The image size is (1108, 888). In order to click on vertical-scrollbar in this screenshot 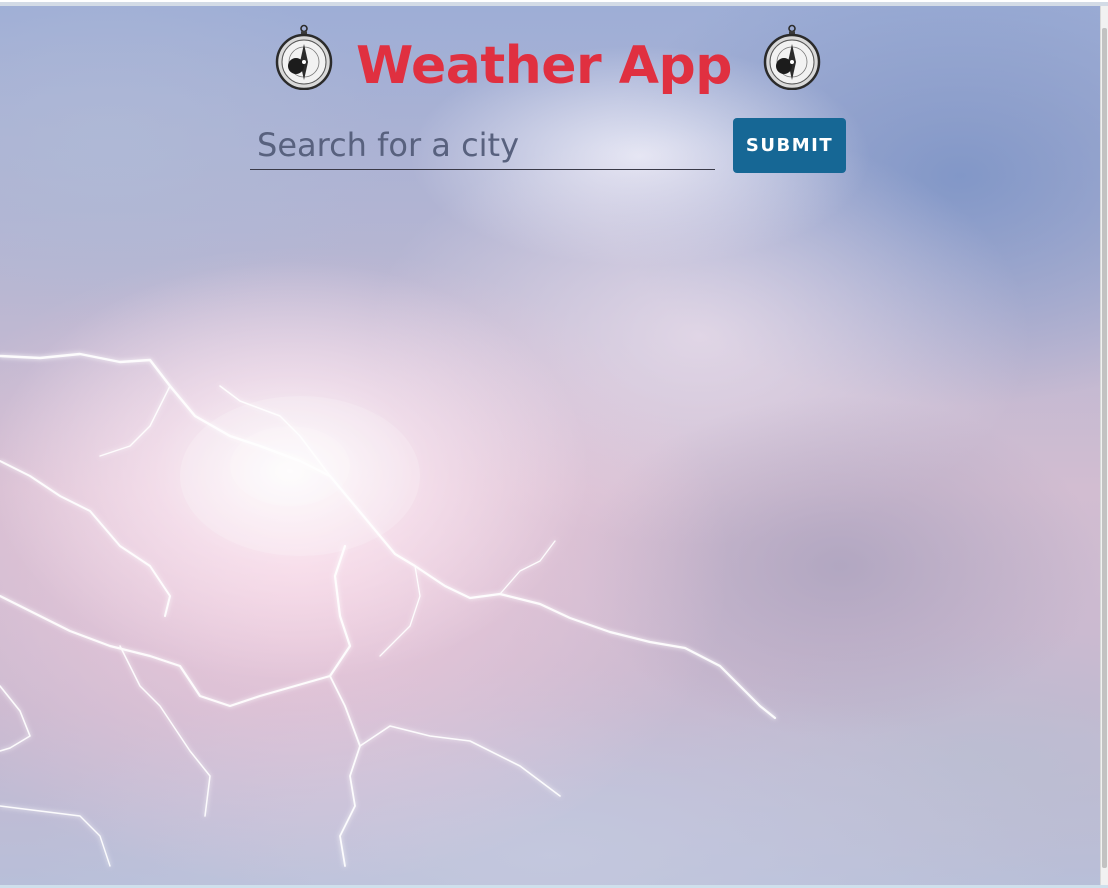, I will do `click(1104, 446)`.